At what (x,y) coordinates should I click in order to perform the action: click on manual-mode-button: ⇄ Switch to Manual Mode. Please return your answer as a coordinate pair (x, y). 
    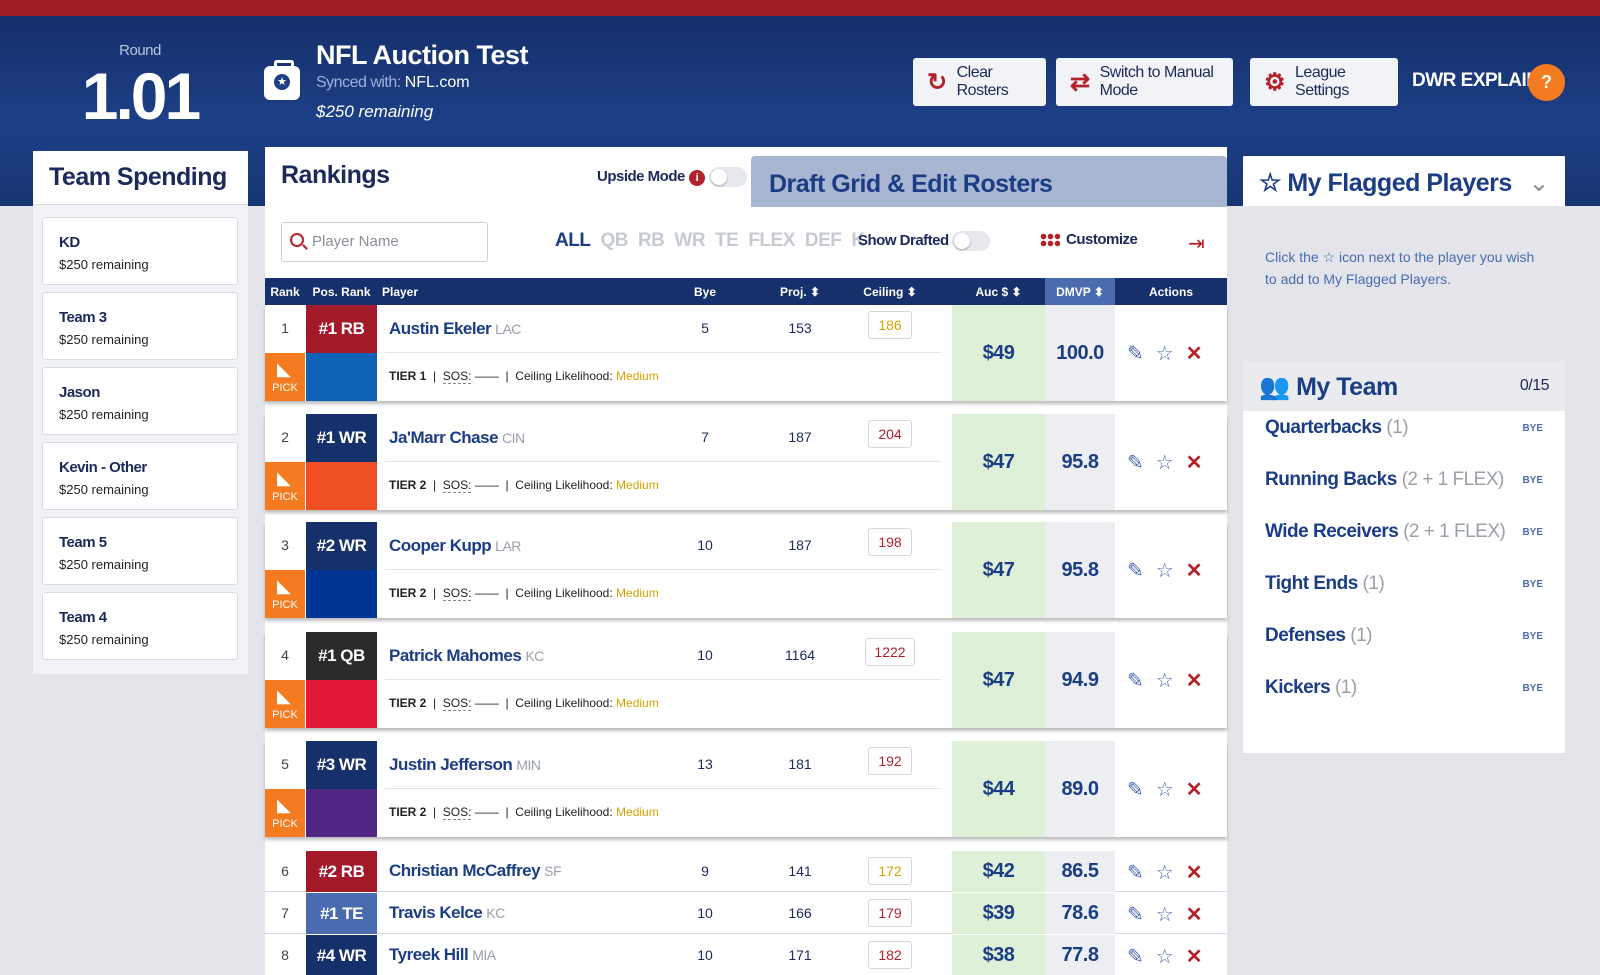
    Looking at the image, I should click on (1144, 82).